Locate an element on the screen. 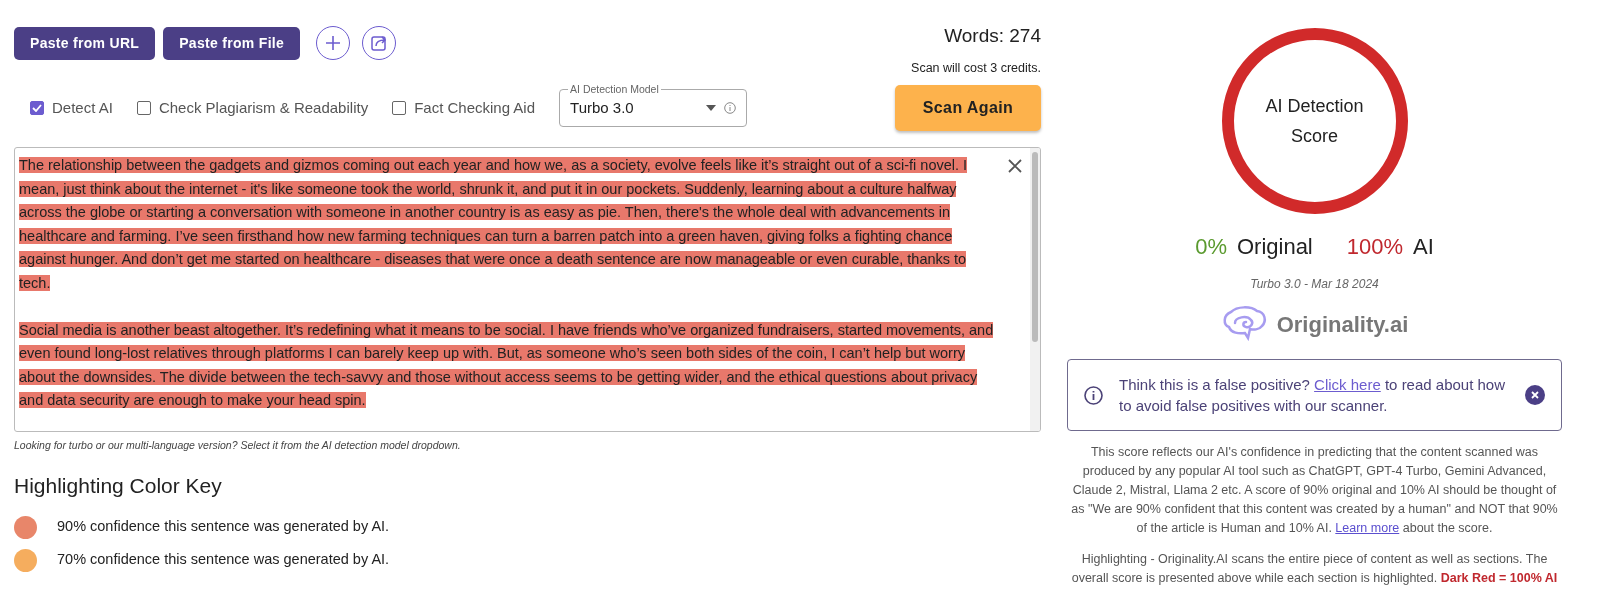  export-icon is located at coordinates (379, 43).